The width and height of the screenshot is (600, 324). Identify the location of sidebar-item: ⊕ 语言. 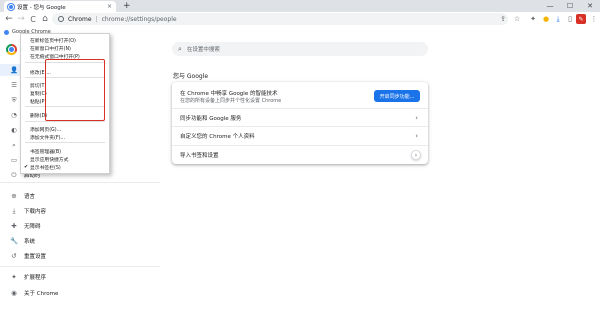
(52, 196).